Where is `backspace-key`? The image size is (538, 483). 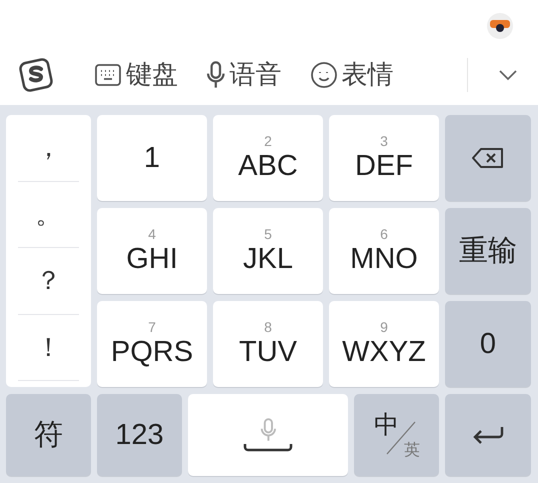 backspace-key is located at coordinates (488, 158).